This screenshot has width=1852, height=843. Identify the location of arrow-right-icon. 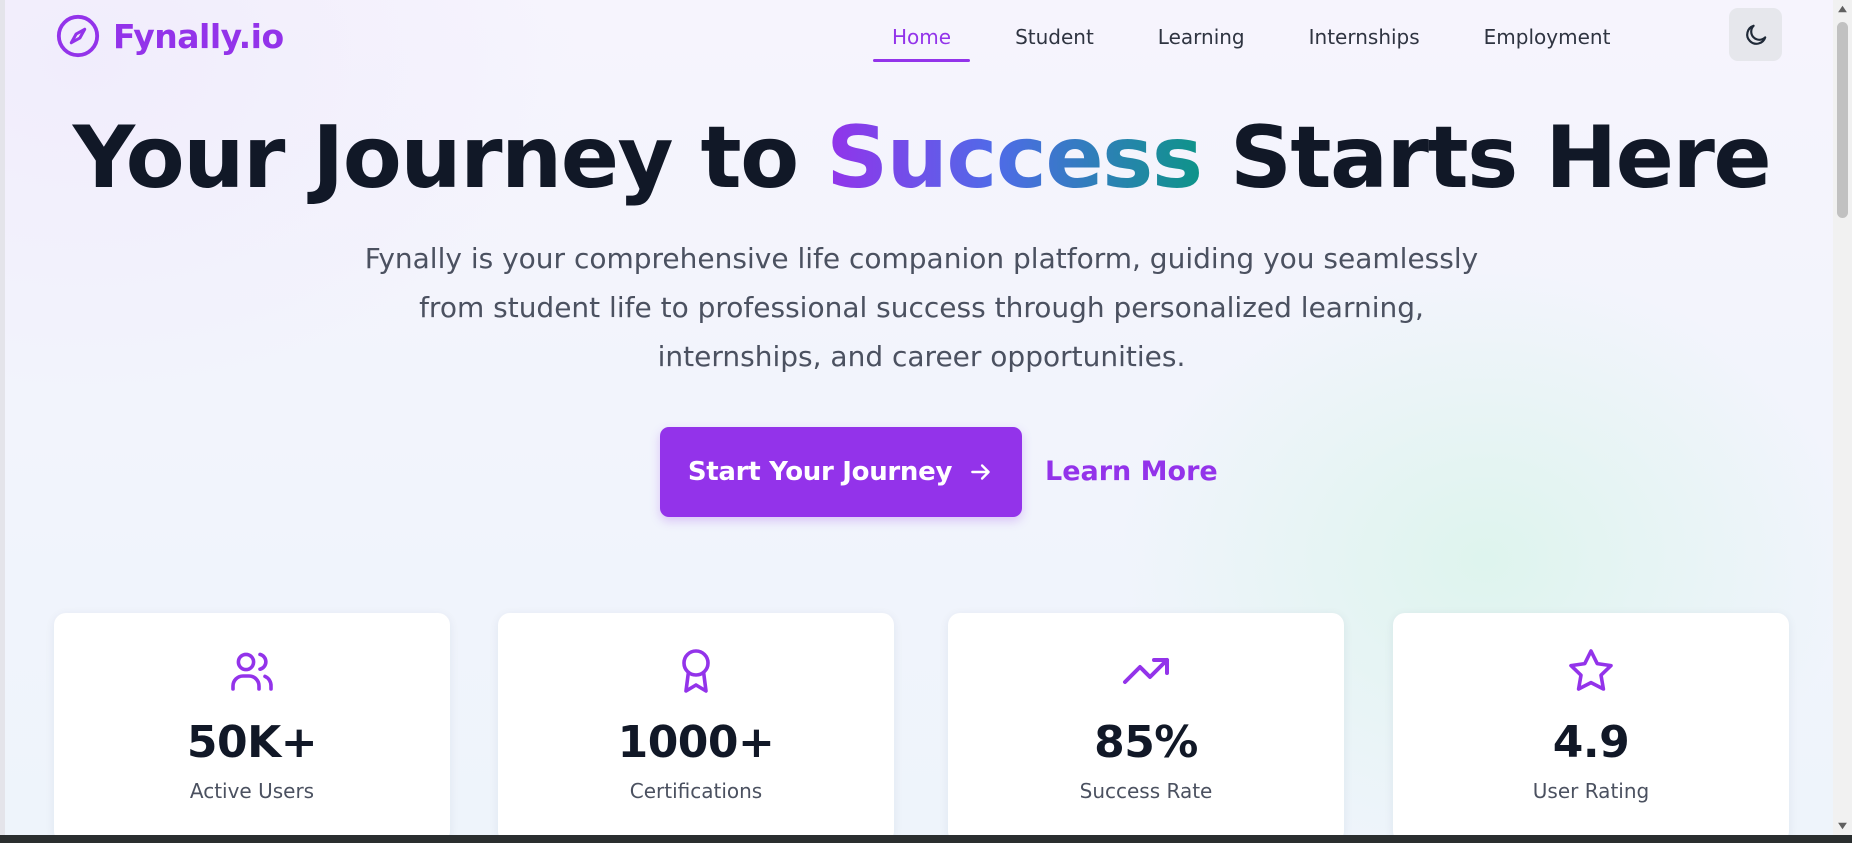
(980, 472).